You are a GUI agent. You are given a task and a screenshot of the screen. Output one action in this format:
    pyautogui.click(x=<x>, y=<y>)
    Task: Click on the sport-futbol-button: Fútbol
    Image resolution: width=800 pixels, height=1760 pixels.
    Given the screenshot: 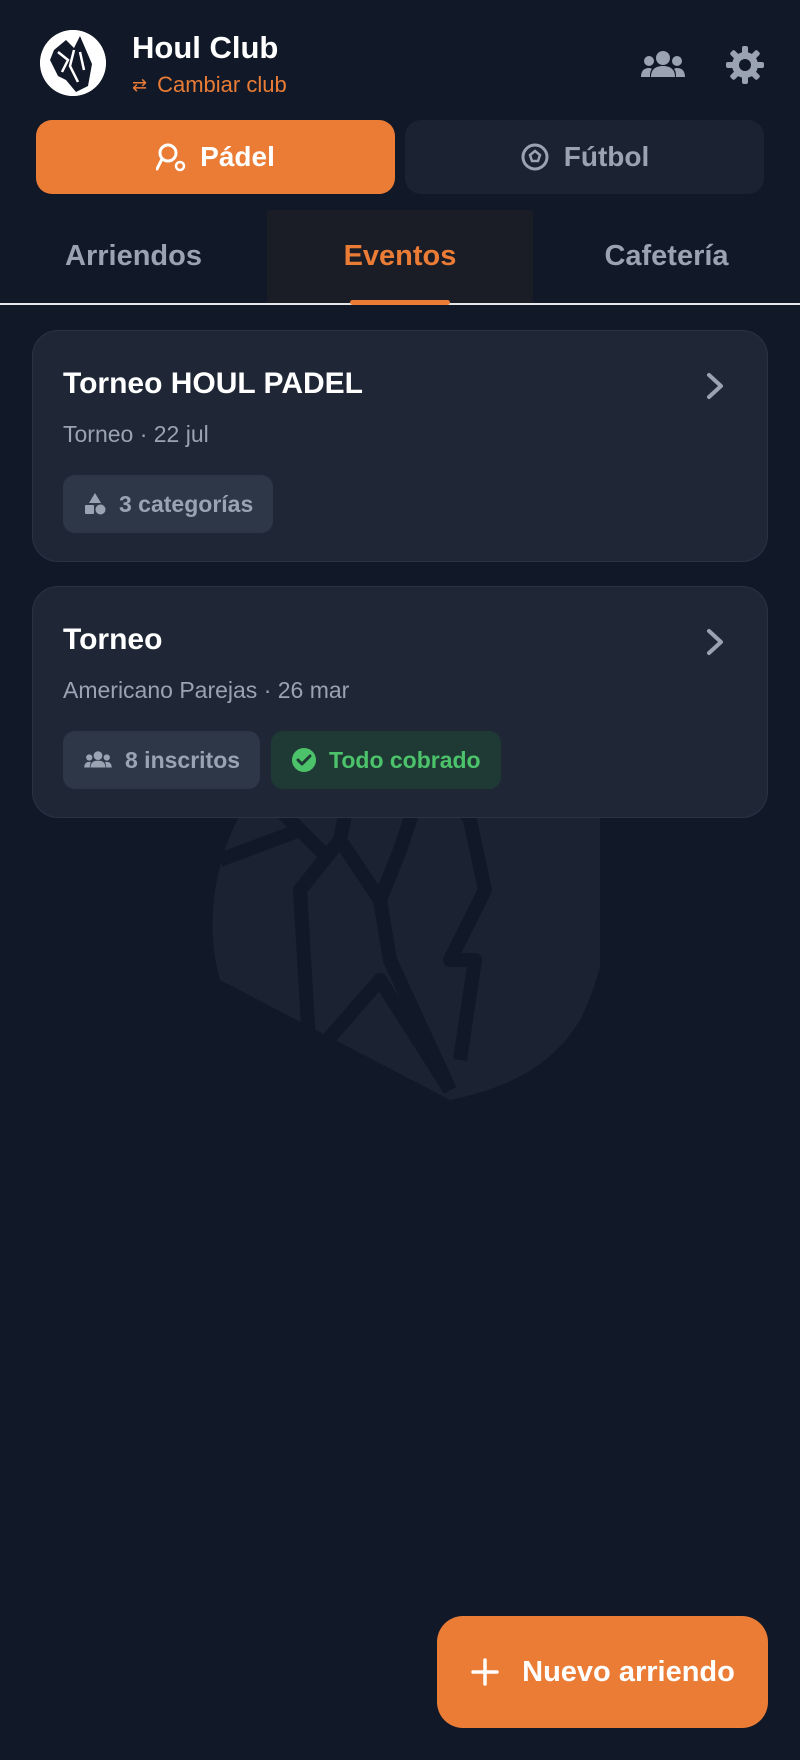 What is the action you would take?
    pyautogui.click(x=584, y=157)
    